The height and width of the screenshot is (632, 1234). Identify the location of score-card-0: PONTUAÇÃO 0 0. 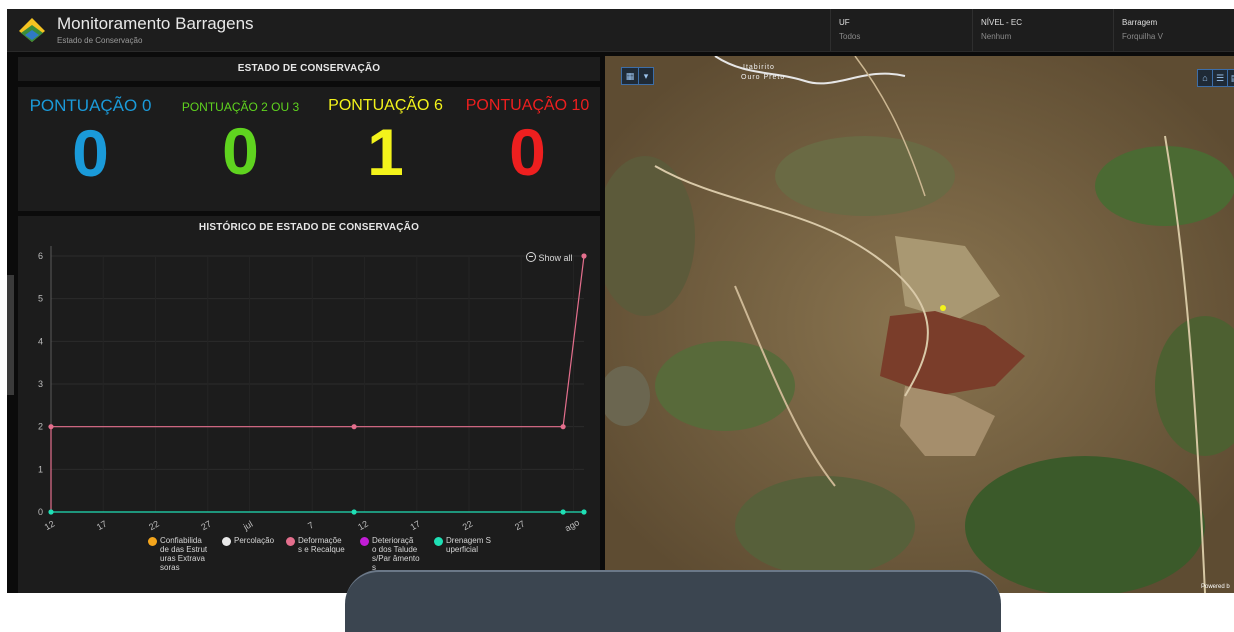
(90, 136).